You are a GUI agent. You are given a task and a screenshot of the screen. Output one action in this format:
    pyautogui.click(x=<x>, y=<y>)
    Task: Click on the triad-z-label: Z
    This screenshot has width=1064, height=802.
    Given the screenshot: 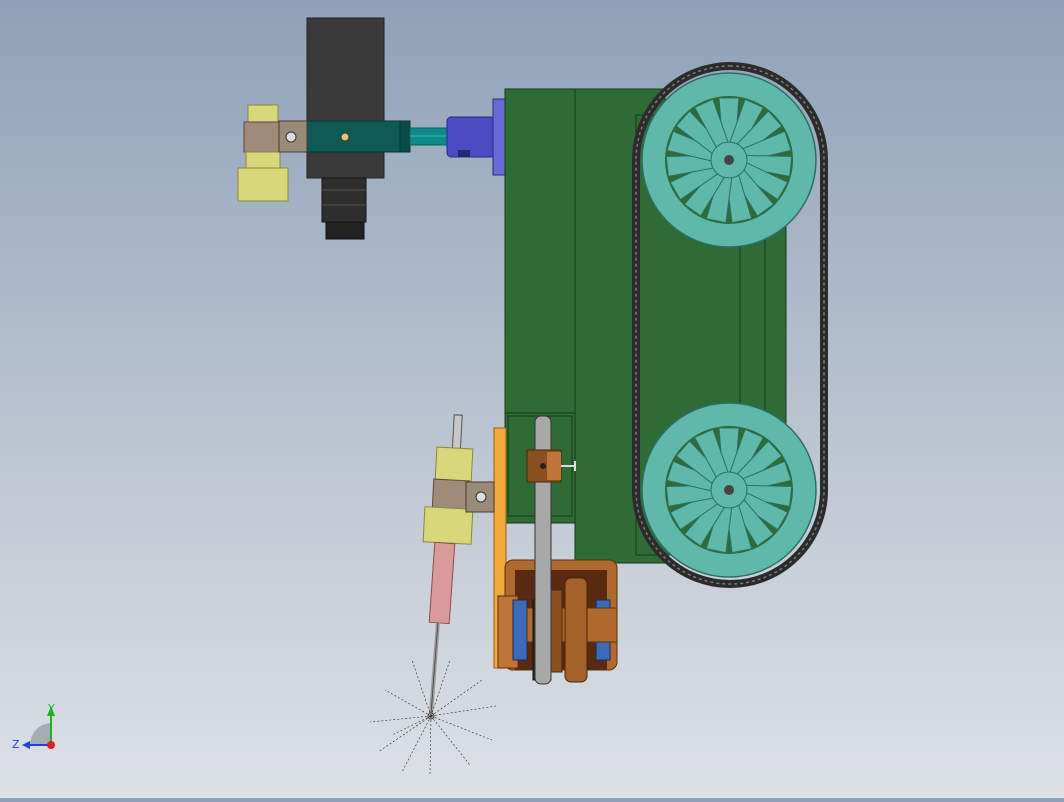 What is the action you would take?
    pyautogui.click(x=16, y=744)
    